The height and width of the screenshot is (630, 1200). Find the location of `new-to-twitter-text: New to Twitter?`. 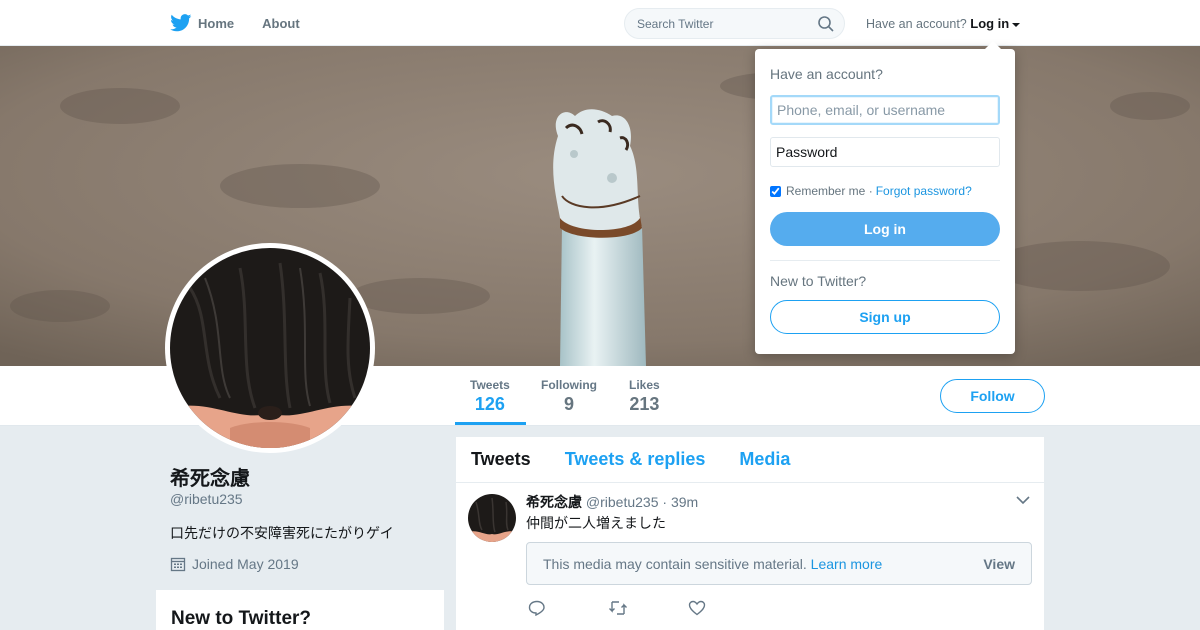

new-to-twitter-text: New to Twitter? is located at coordinates (818, 281).